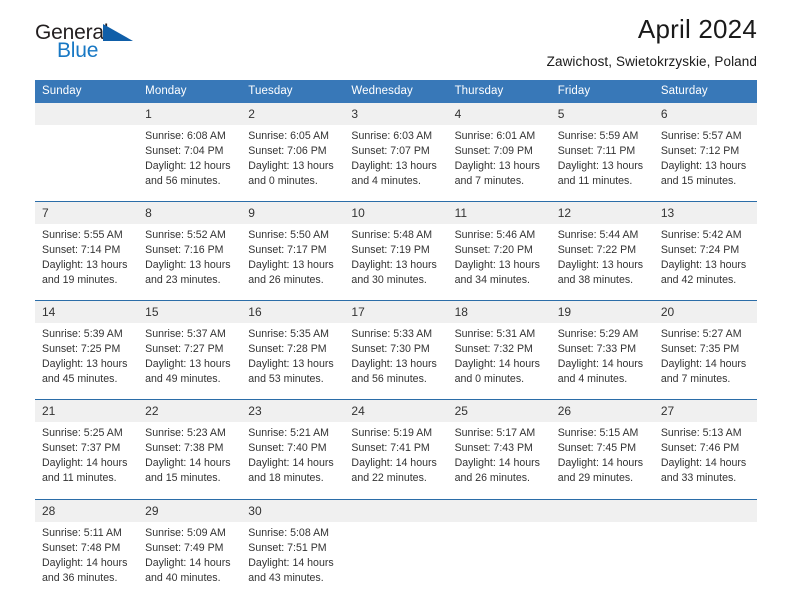 The height and width of the screenshot is (612, 792). Describe the element at coordinates (183, 280) in the screenshot. I see `daylight-text-line2: and 23 minutes.` at that location.